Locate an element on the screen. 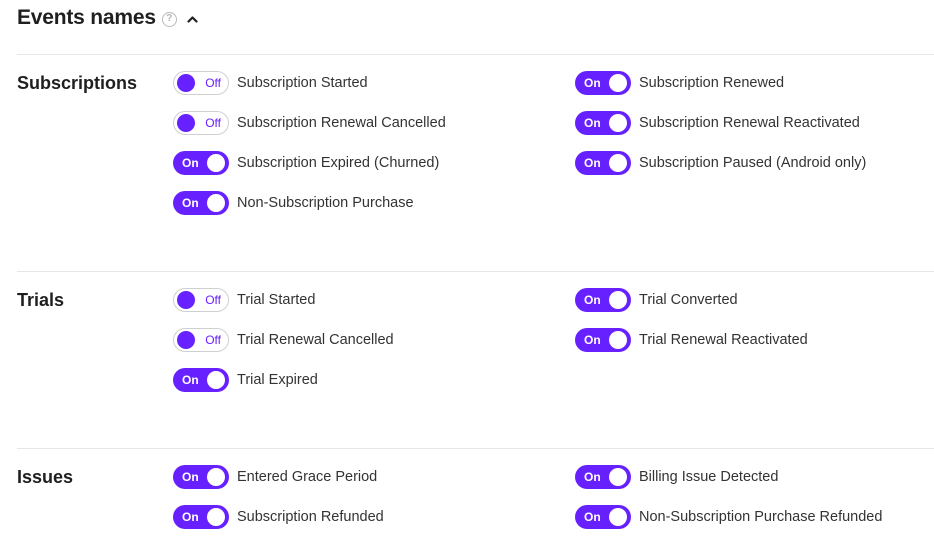 The image size is (934, 559). event-label: Subscription Started is located at coordinates (302, 83).